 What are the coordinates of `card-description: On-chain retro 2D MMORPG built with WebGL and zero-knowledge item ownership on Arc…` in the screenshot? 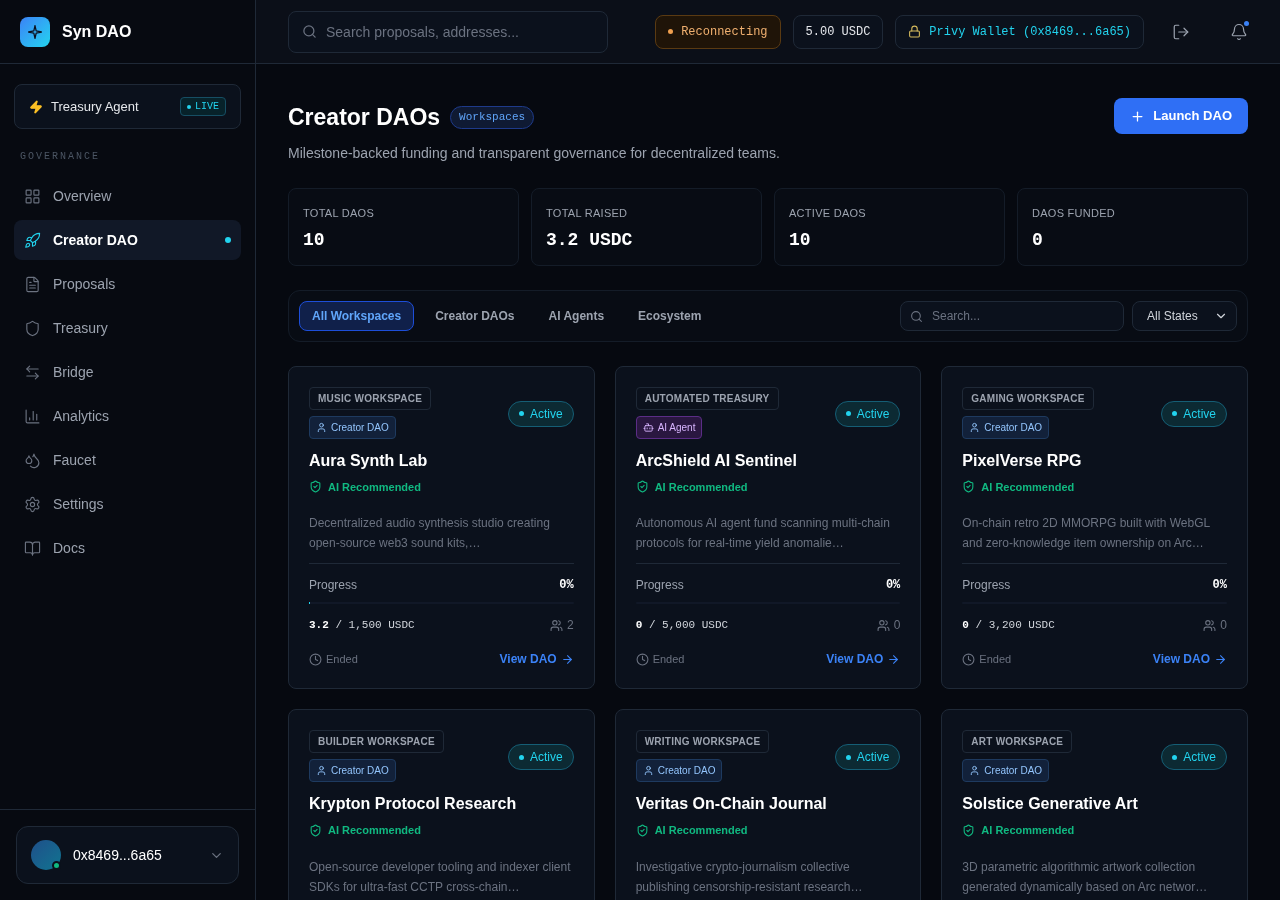 It's located at (1086, 533).